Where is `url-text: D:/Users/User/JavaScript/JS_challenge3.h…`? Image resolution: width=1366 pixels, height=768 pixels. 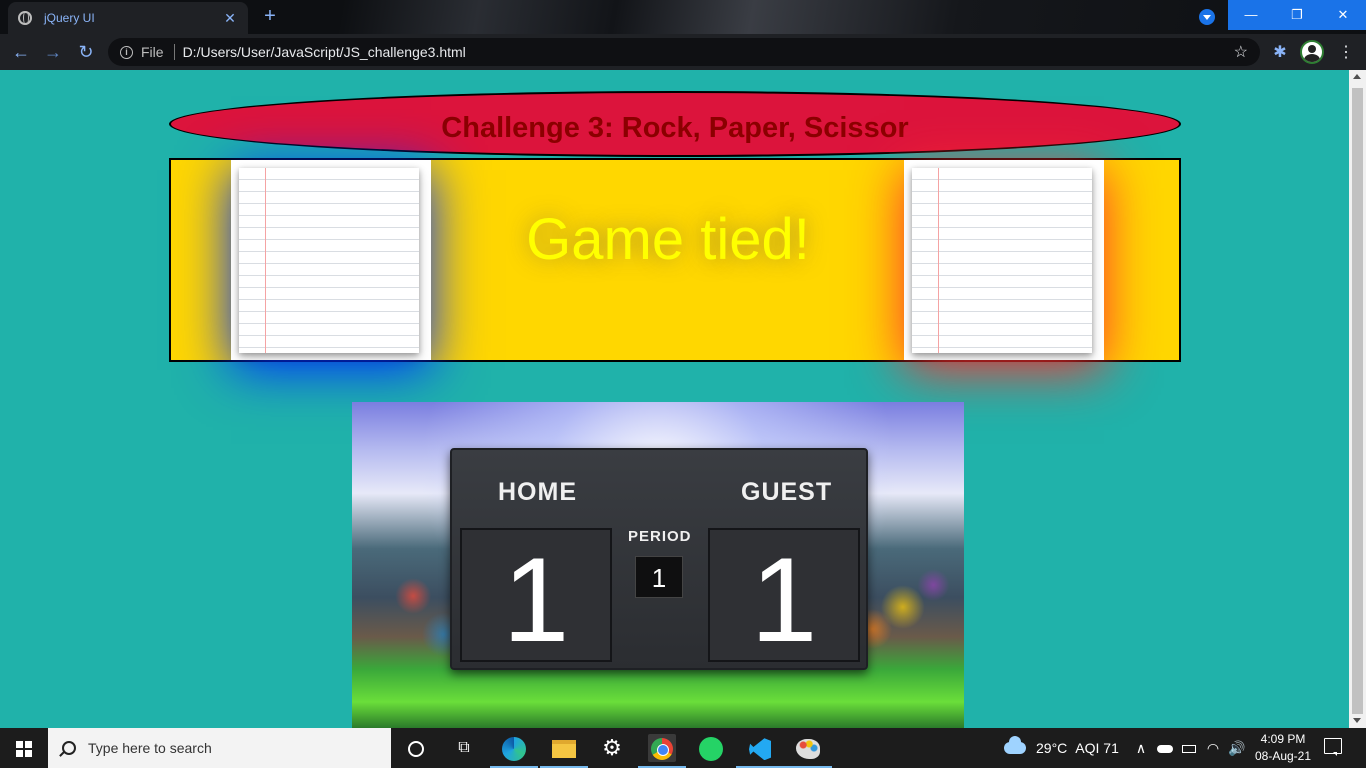
url-text: D:/Users/User/JavaScript/JS_challenge3.h… is located at coordinates (708, 52).